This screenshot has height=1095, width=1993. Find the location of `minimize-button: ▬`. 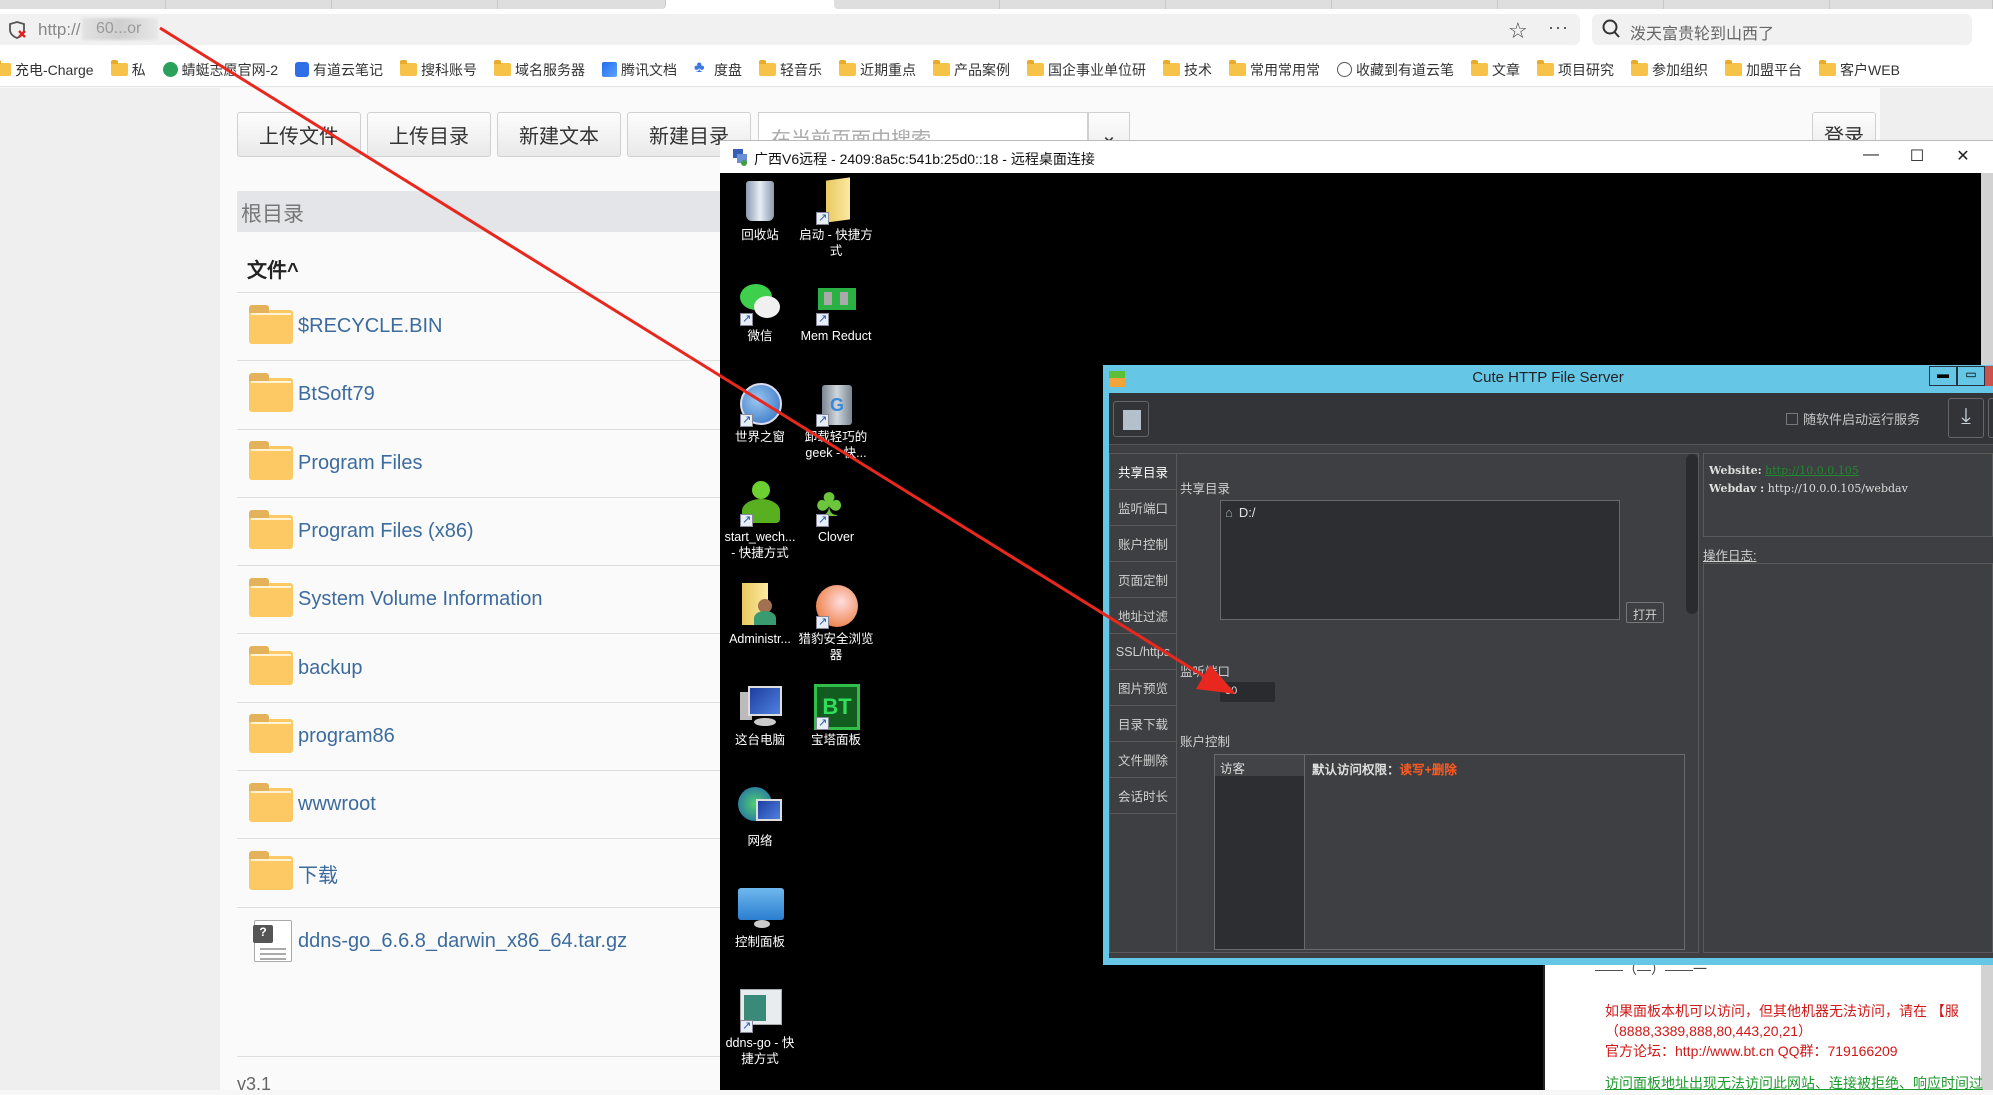

minimize-button: ▬ is located at coordinates (1943, 376).